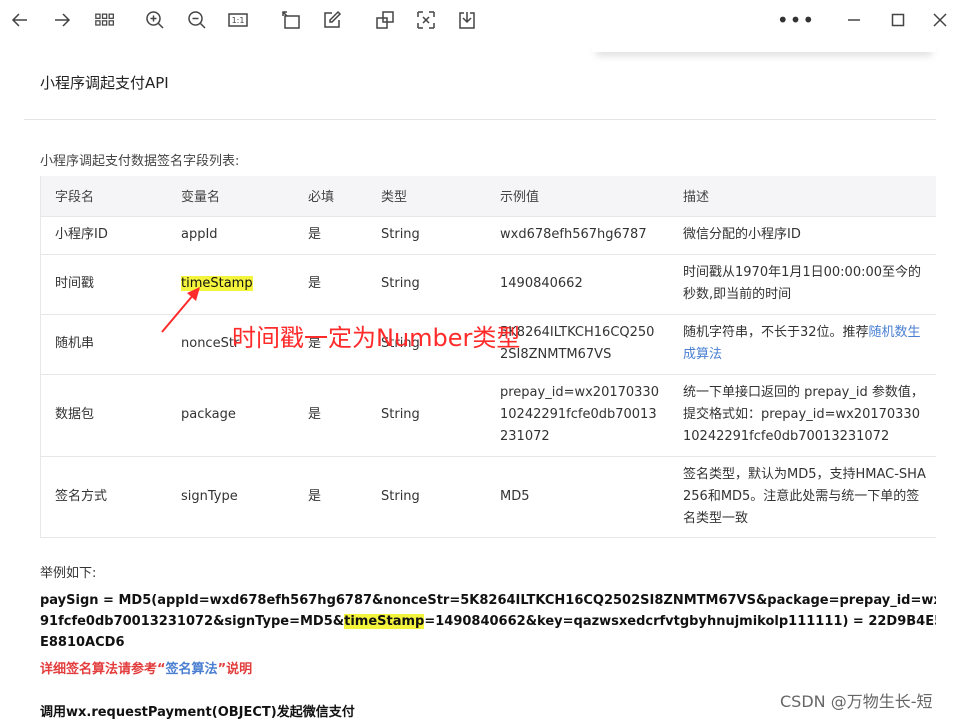  Describe the element at coordinates (192, 669) in the screenshot. I see `sign-algo-link: 签名算法` at that location.